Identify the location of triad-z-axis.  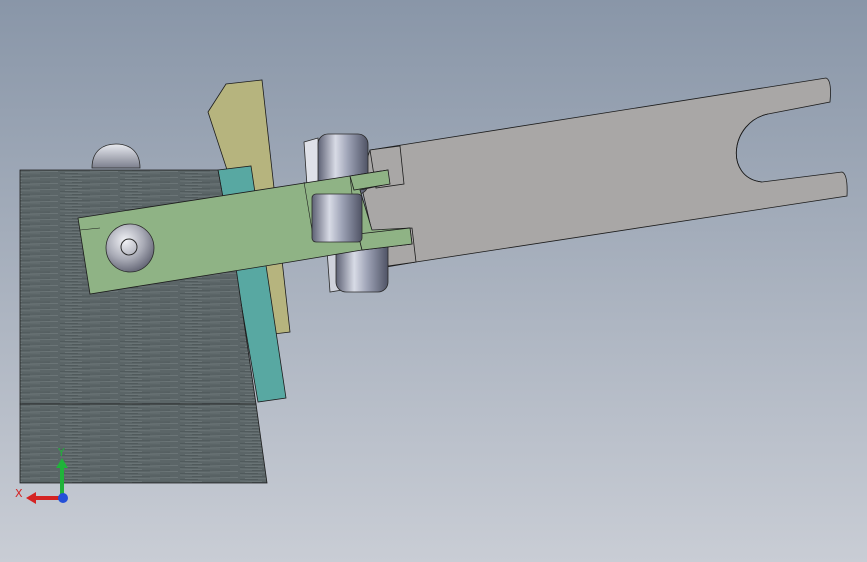
(63, 498).